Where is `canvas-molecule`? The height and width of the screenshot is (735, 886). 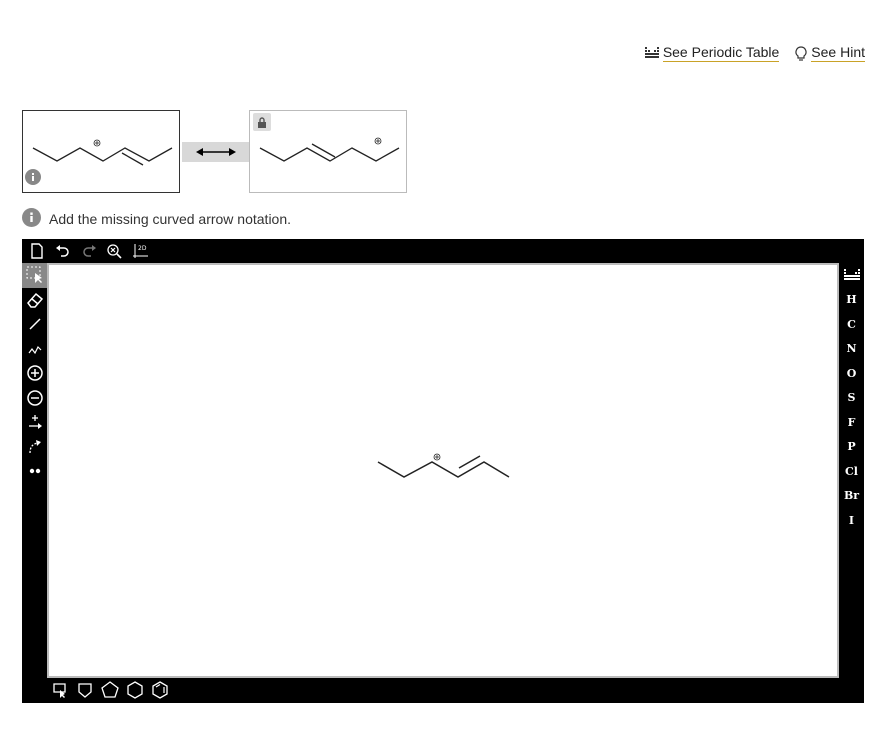 canvas-molecule is located at coordinates (443, 465).